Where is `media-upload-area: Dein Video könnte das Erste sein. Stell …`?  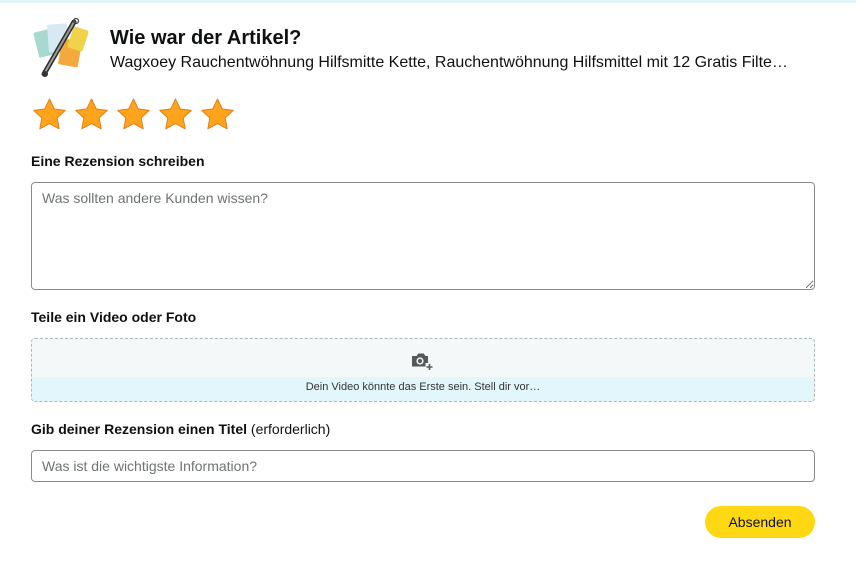 media-upload-area: Dein Video könnte das Erste sein. Stell … is located at coordinates (423, 370).